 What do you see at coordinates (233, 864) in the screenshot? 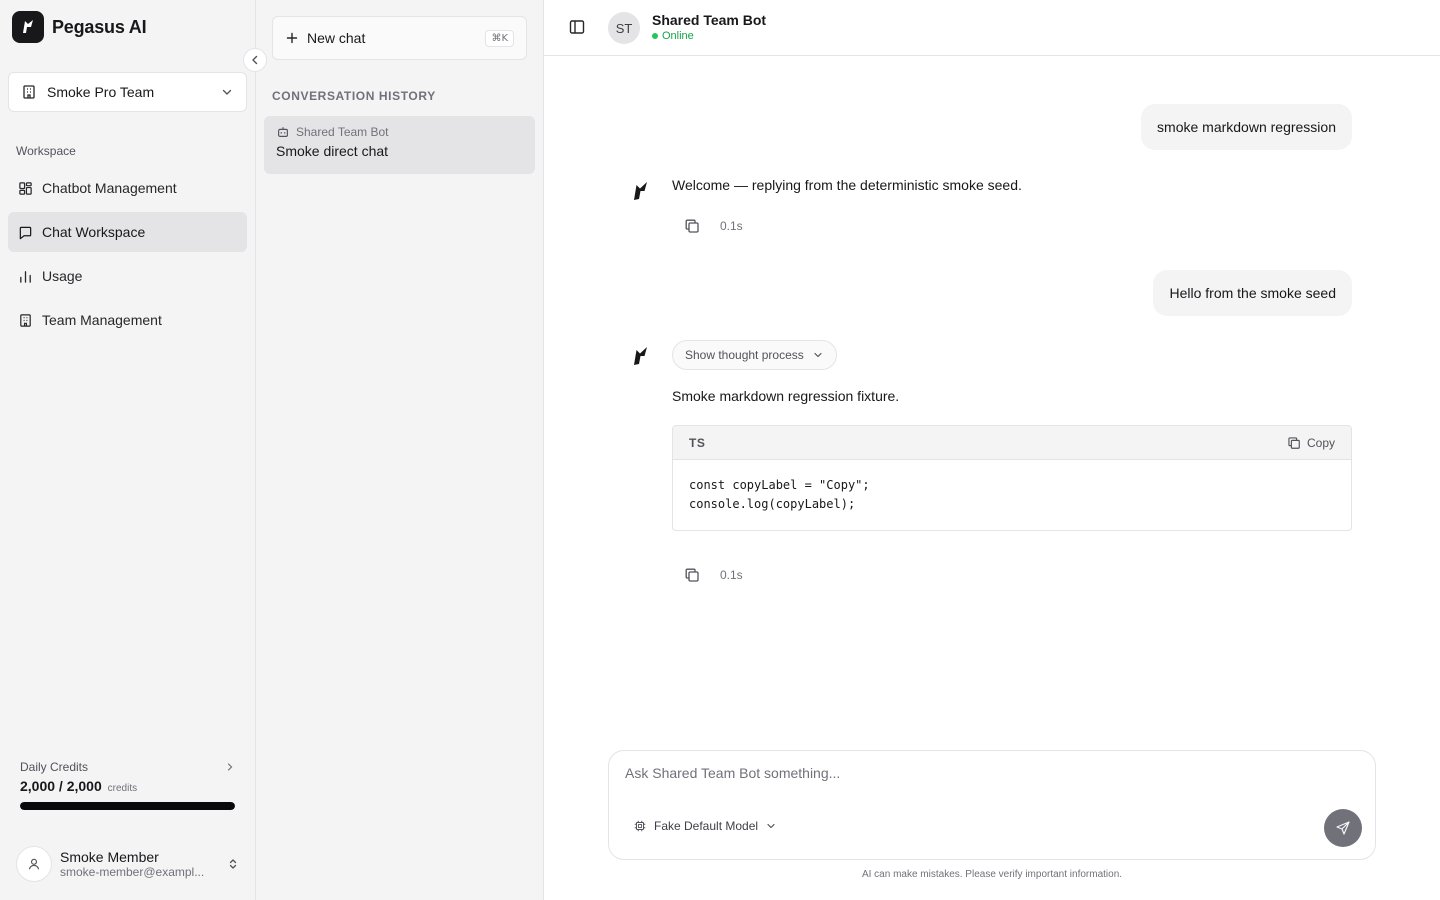
I see `chevrons-up-down-icon` at bounding box center [233, 864].